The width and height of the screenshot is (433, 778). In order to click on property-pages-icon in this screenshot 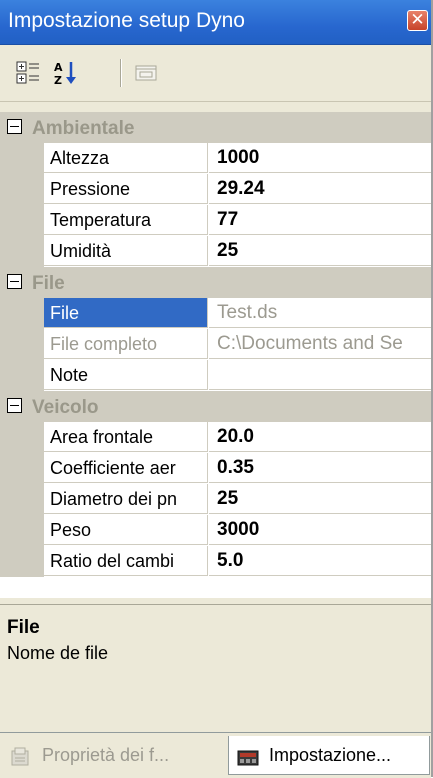, I will do `click(146, 73)`.